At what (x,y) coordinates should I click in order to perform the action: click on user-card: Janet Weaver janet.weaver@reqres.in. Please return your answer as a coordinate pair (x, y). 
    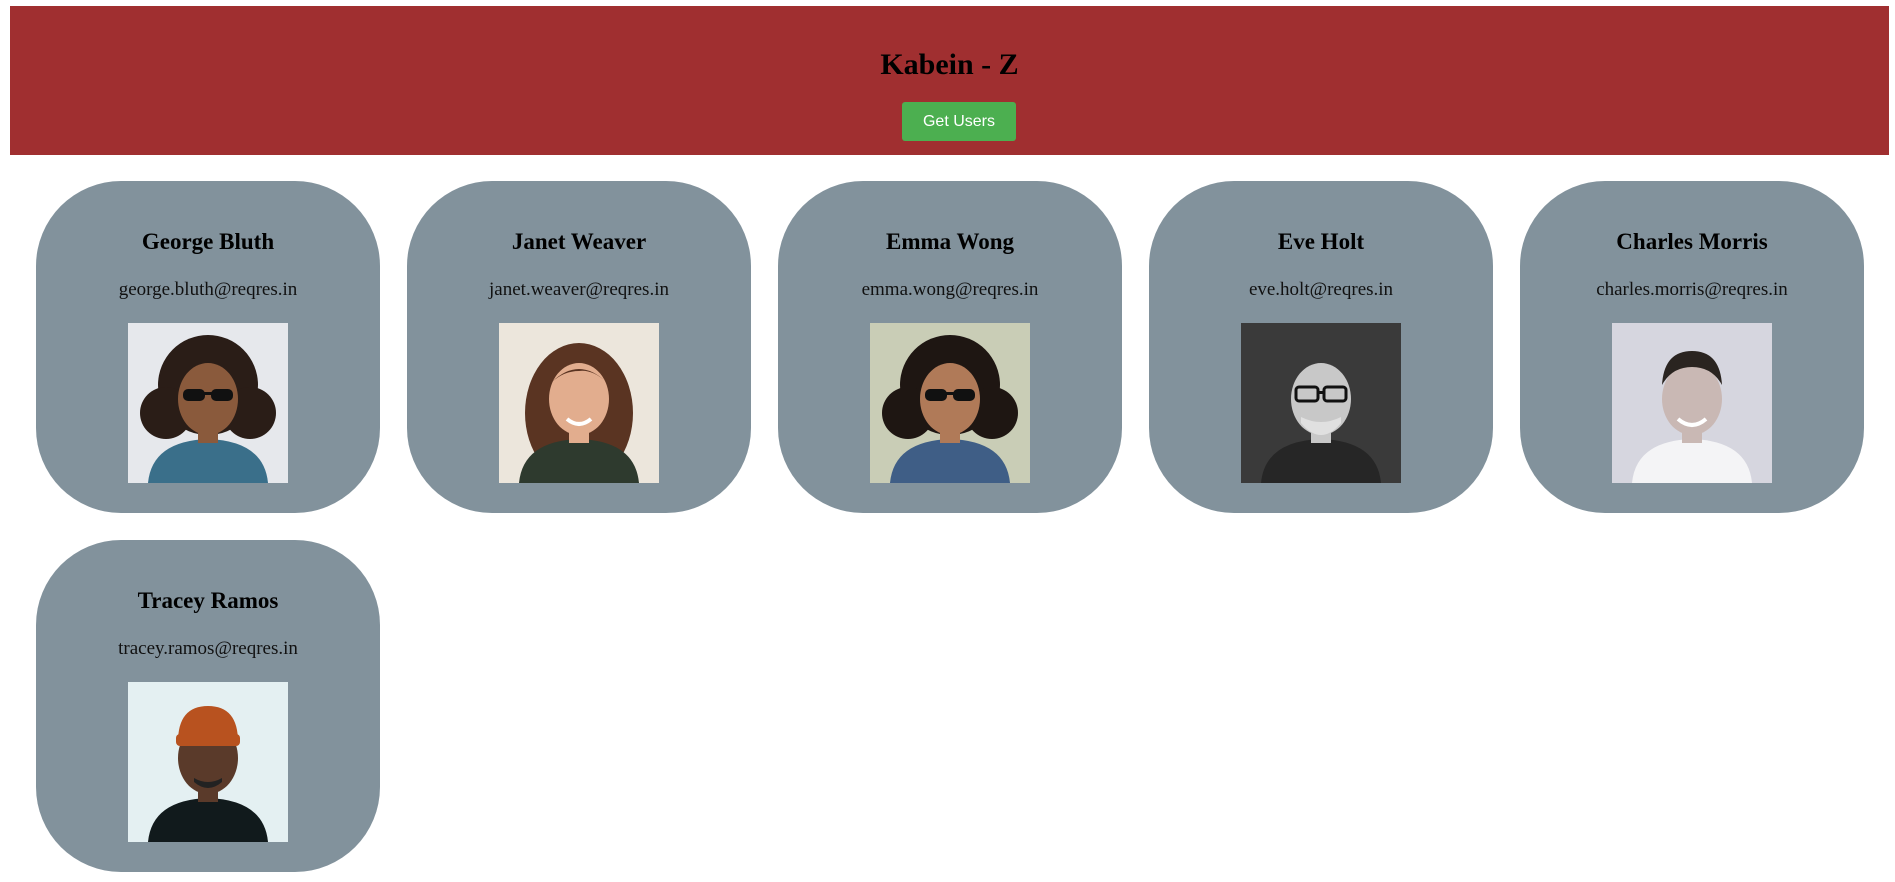
    Looking at the image, I should click on (579, 347).